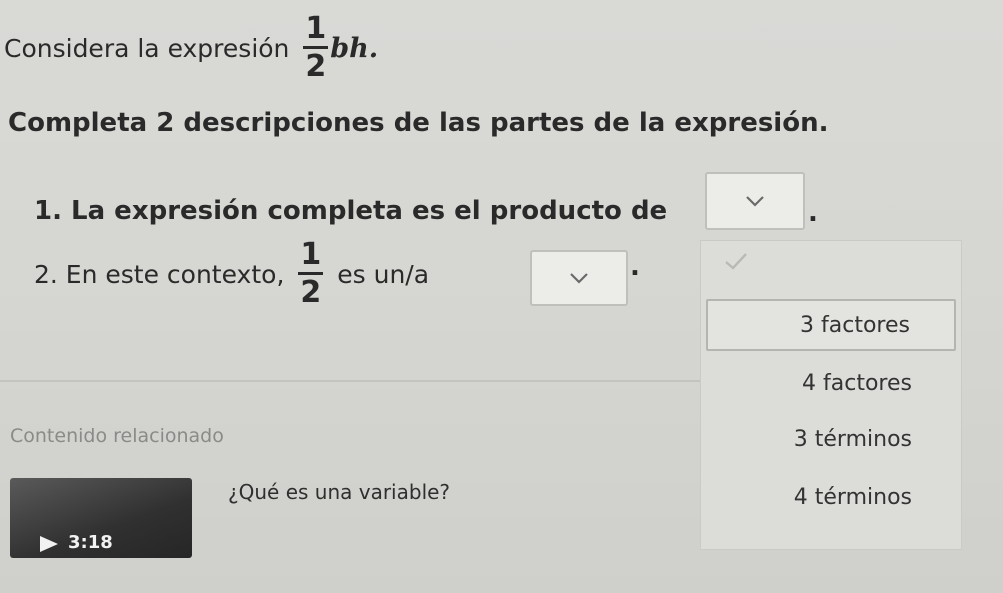 The height and width of the screenshot is (593, 1003). I want to click on play-icon, so click(49, 544).